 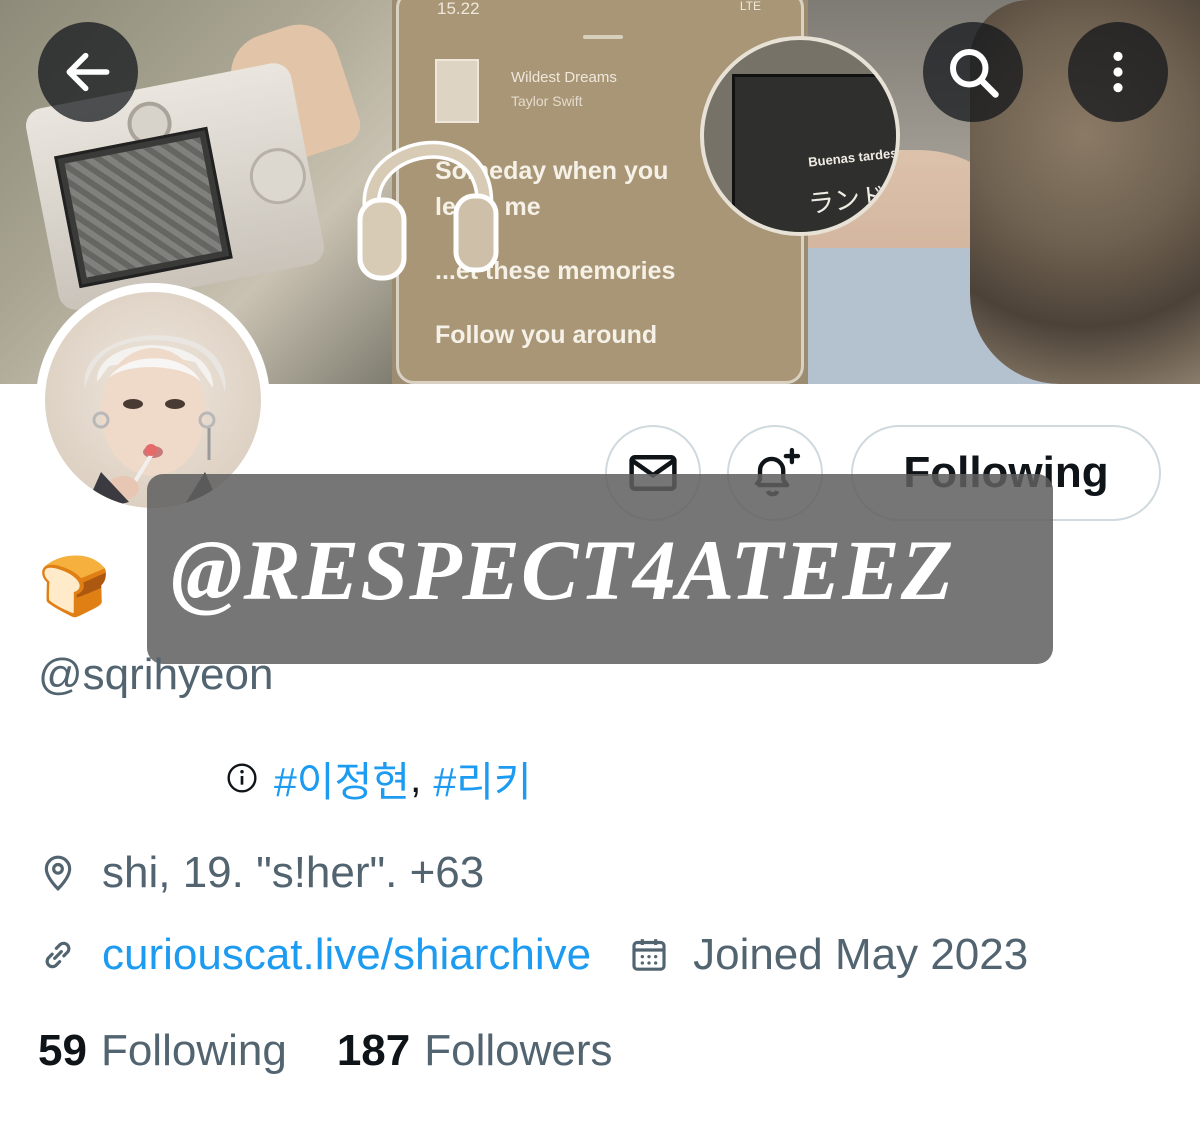 What do you see at coordinates (156, 674) in the screenshot?
I see `user-handle: @sqrihyeon` at bounding box center [156, 674].